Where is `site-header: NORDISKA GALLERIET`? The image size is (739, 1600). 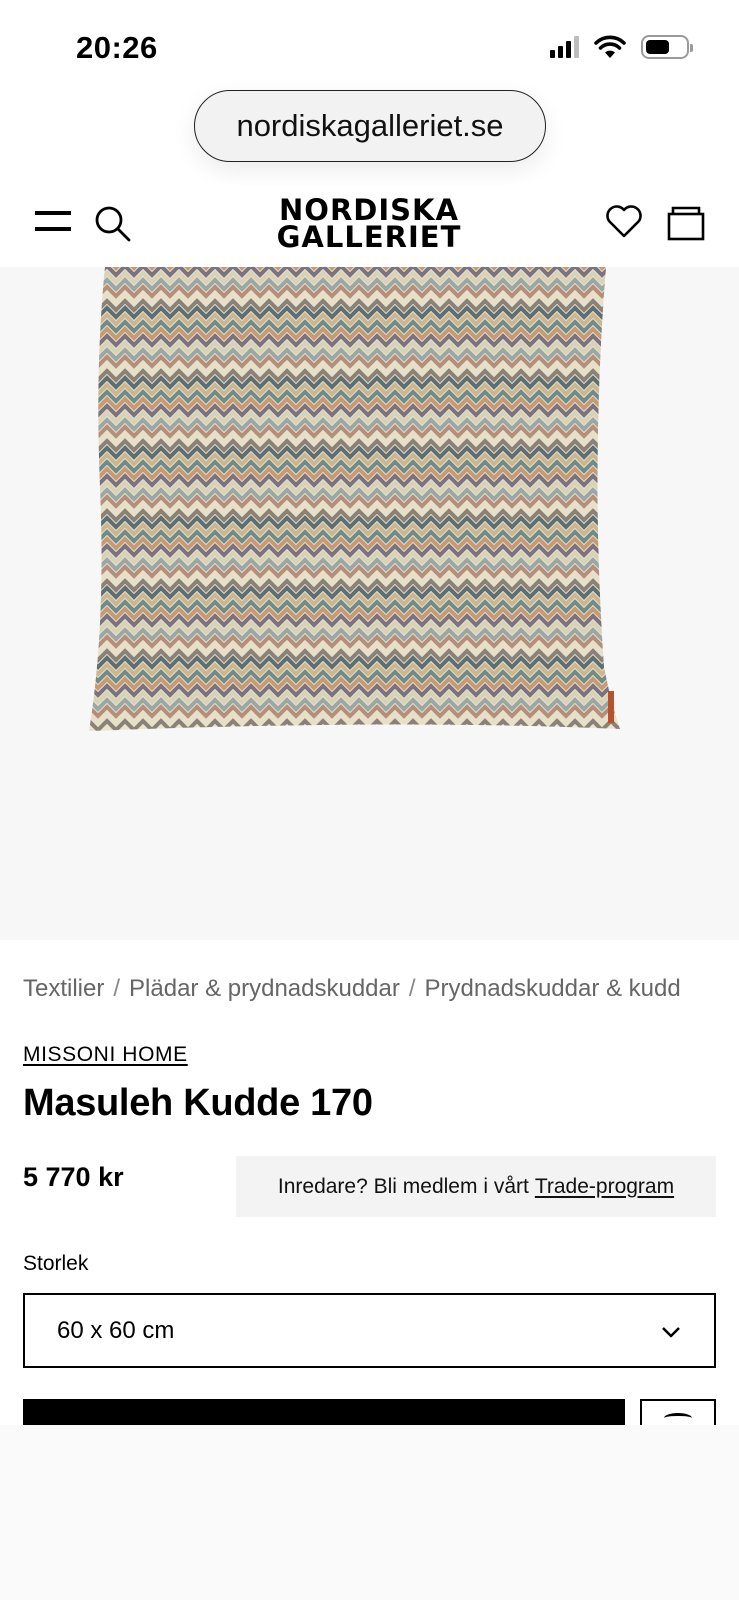 site-header: NORDISKA GALLERIET is located at coordinates (369, 226).